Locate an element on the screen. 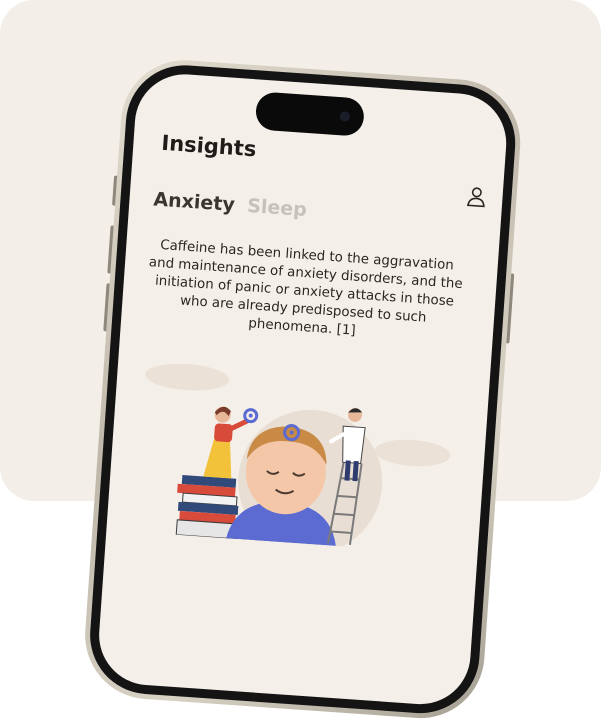 The width and height of the screenshot is (601, 723). cloud-right is located at coordinates (412, 453).